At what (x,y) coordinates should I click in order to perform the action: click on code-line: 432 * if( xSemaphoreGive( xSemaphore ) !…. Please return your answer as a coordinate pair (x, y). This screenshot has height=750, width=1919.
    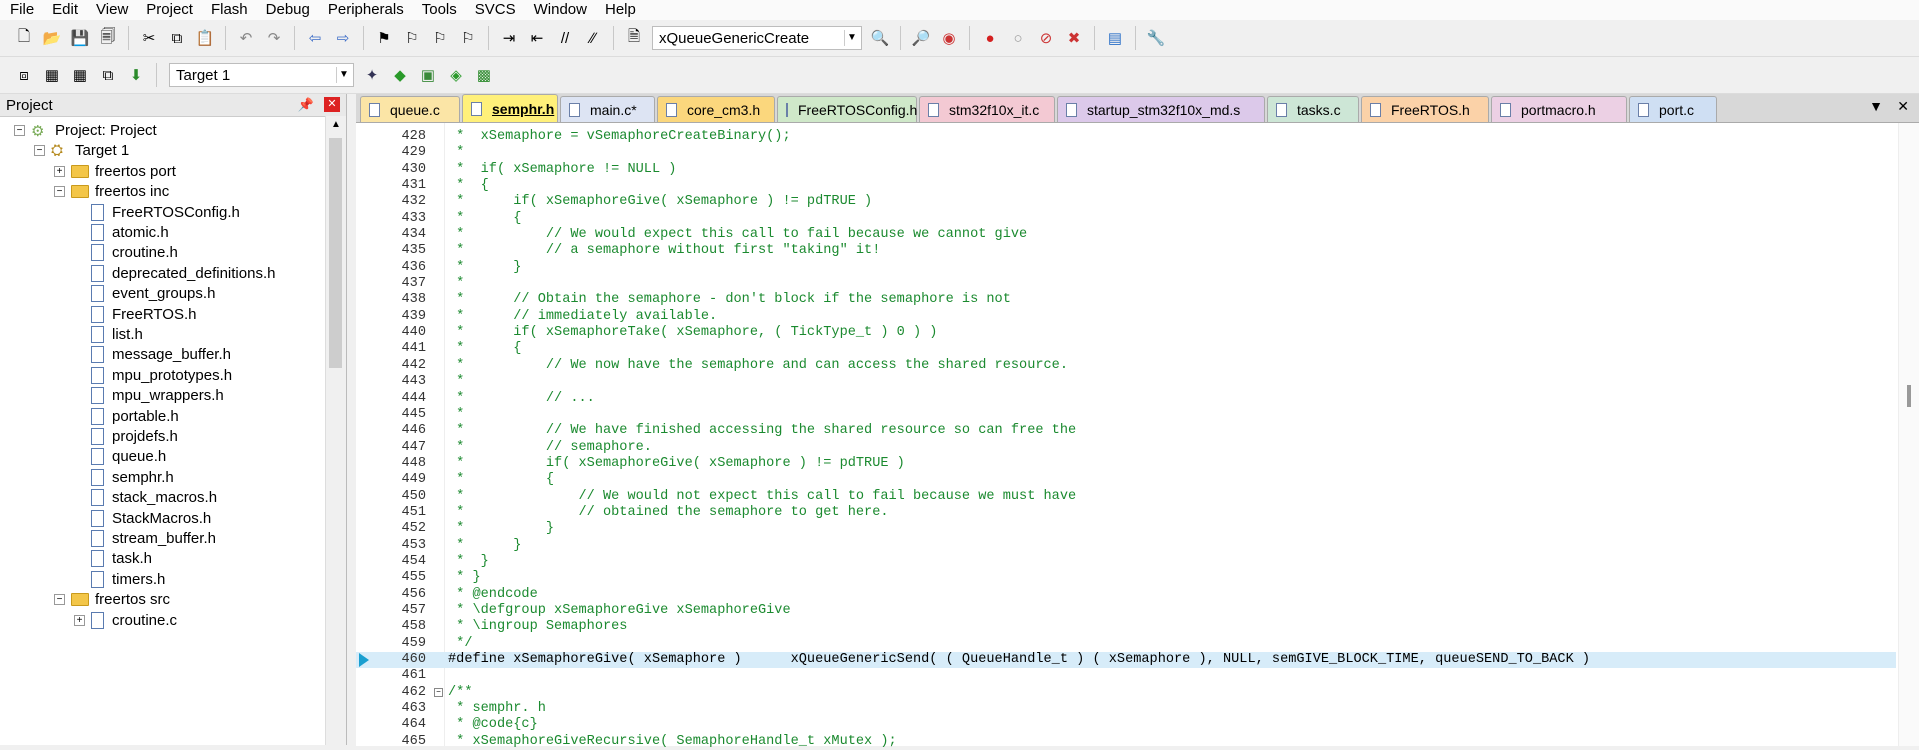
    Looking at the image, I should click on (1126, 202).